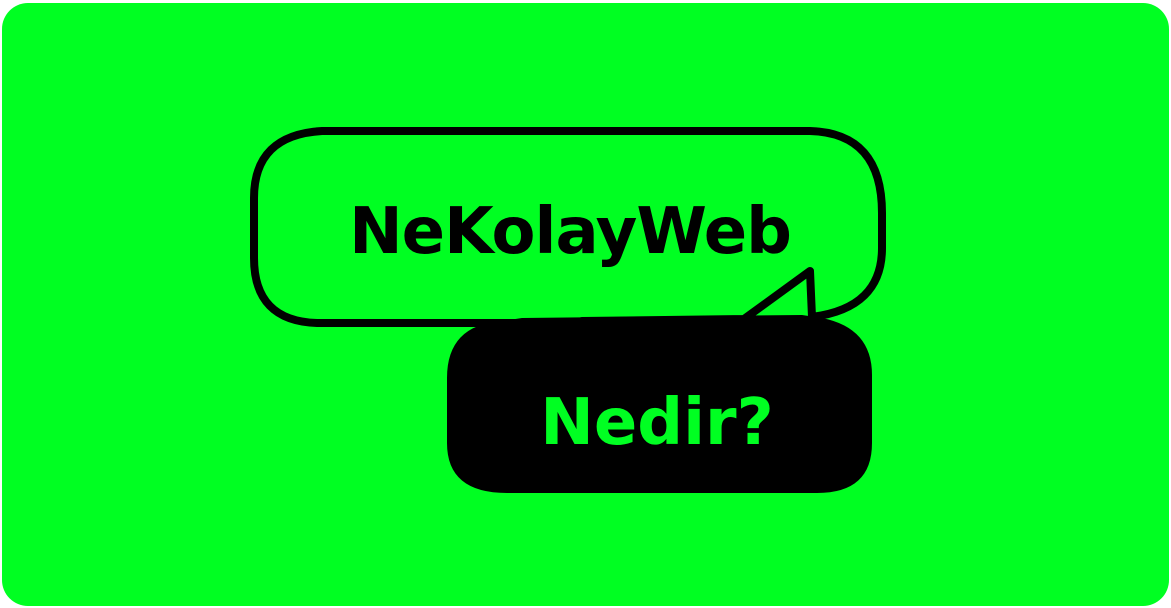 Image resolution: width=1171 pixels, height=608 pixels. Describe the element at coordinates (656, 423) in the screenshot. I see `secondary-bubble-text: Nedir?` at that location.